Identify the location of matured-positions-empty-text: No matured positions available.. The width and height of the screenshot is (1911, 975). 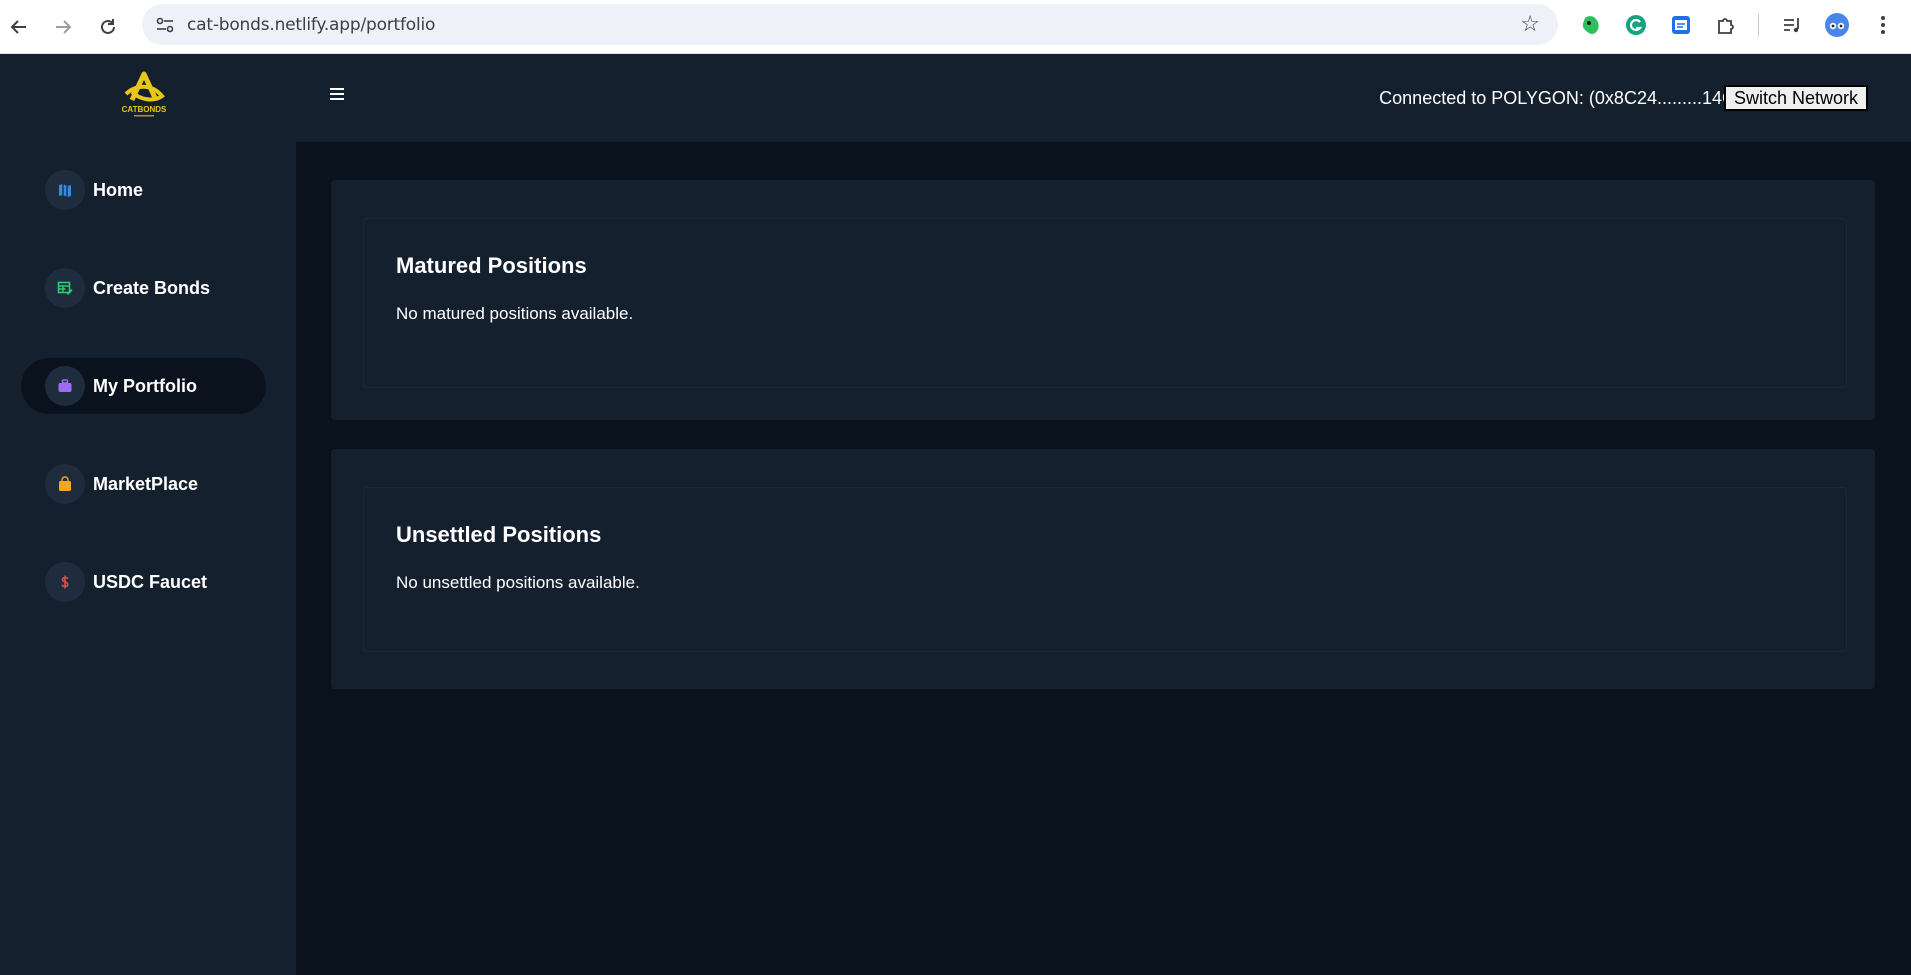
(515, 313).